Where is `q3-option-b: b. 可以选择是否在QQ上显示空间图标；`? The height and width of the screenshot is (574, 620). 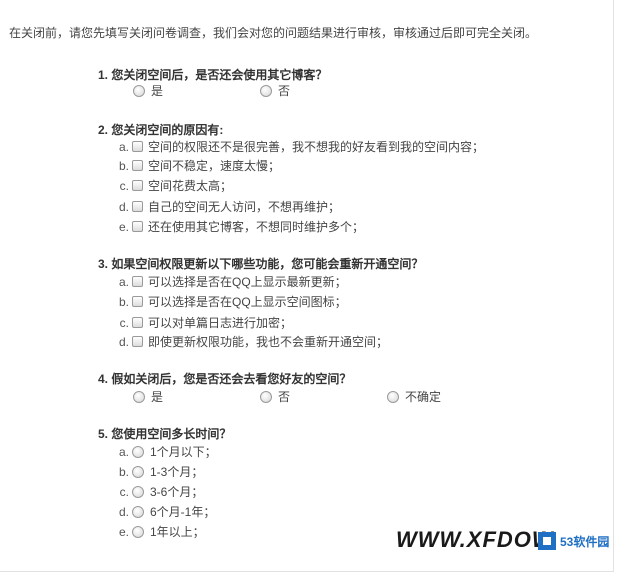
q3-option-b: b. 可以选择是否在QQ上显示空间图标； is located at coordinates (230, 301).